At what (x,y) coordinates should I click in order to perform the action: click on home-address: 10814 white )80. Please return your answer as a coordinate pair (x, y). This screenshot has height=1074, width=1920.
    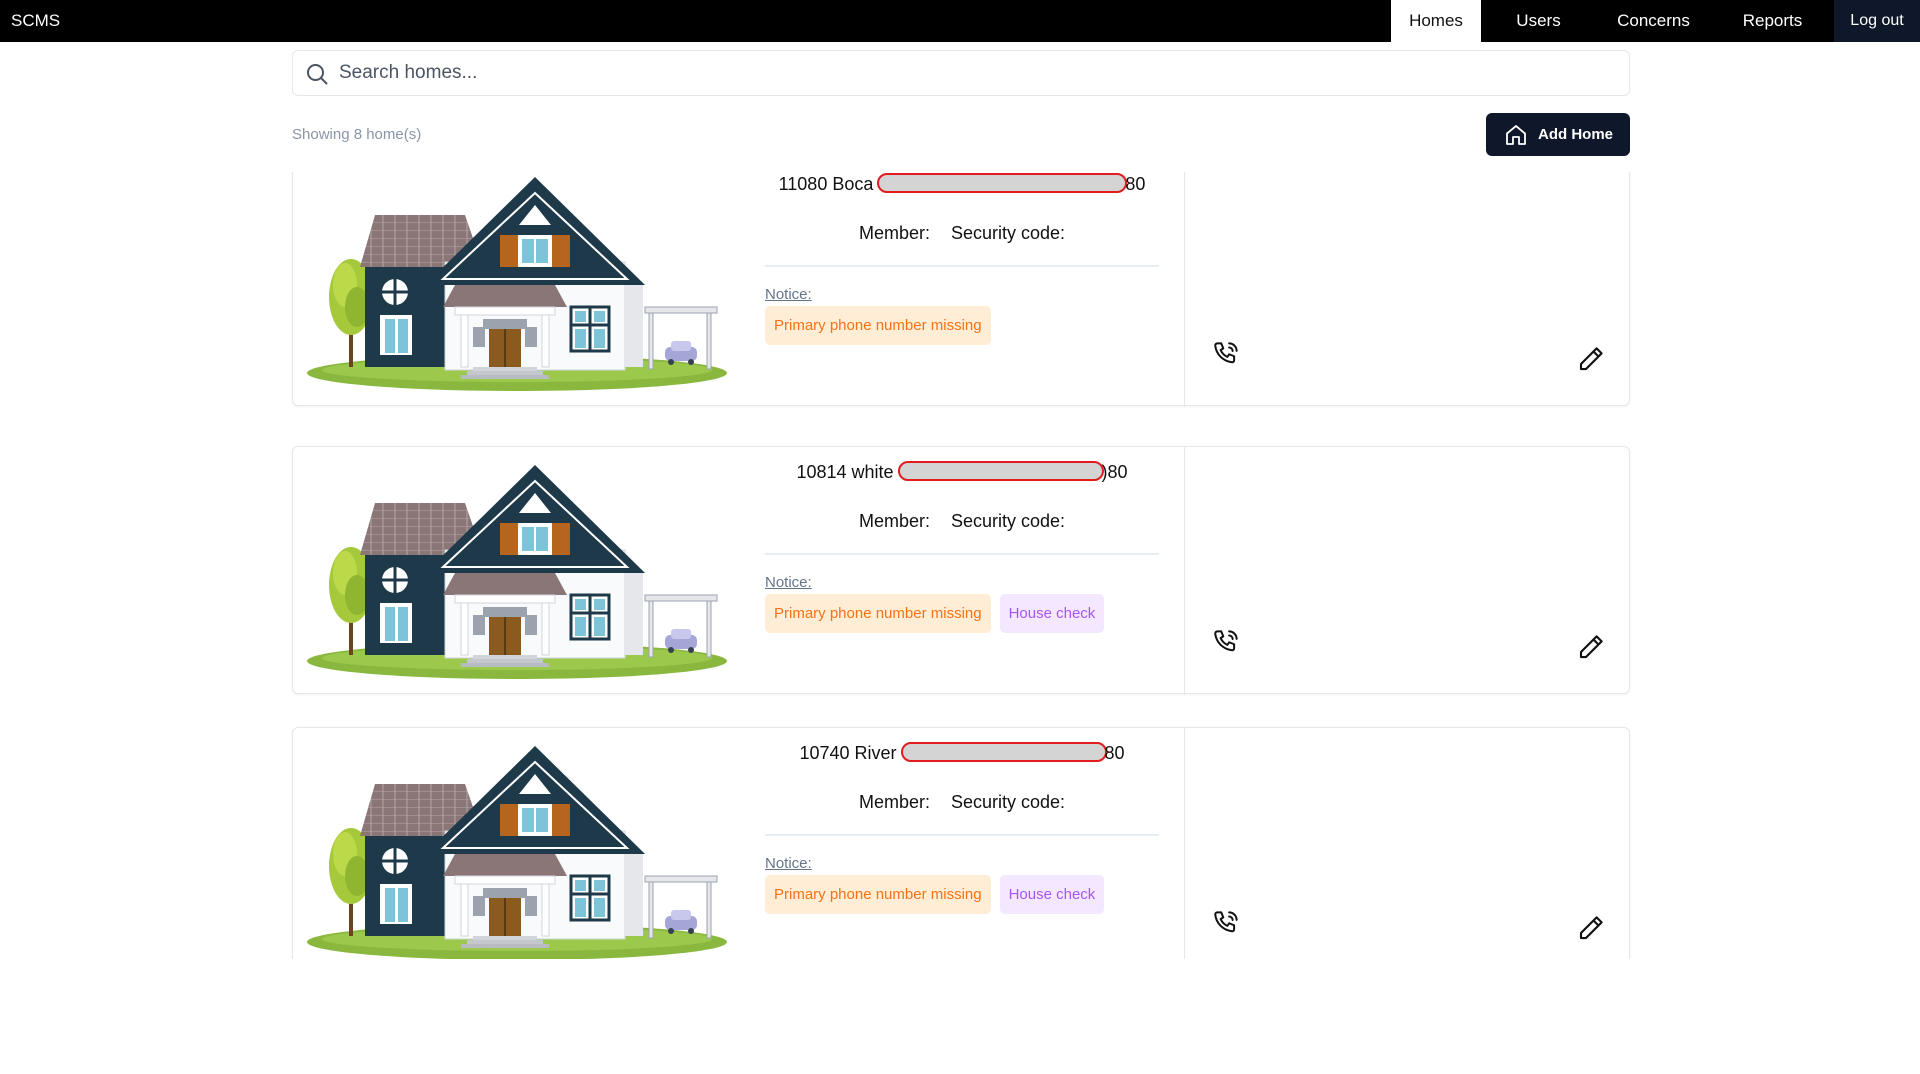
    Looking at the image, I should click on (962, 472).